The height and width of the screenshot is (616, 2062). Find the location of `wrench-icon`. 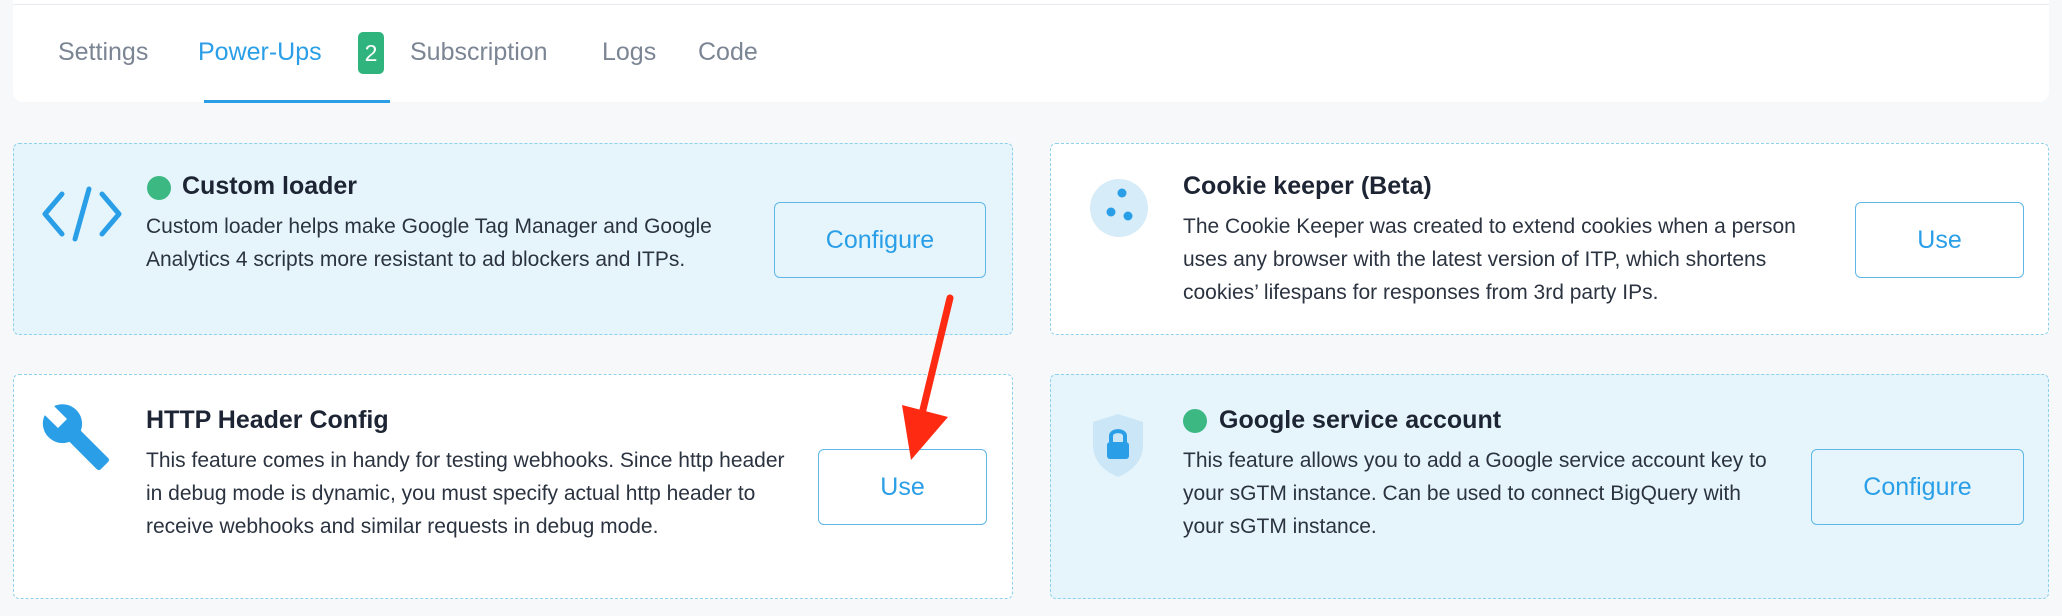

wrench-icon is located at coordinates (75, 437).